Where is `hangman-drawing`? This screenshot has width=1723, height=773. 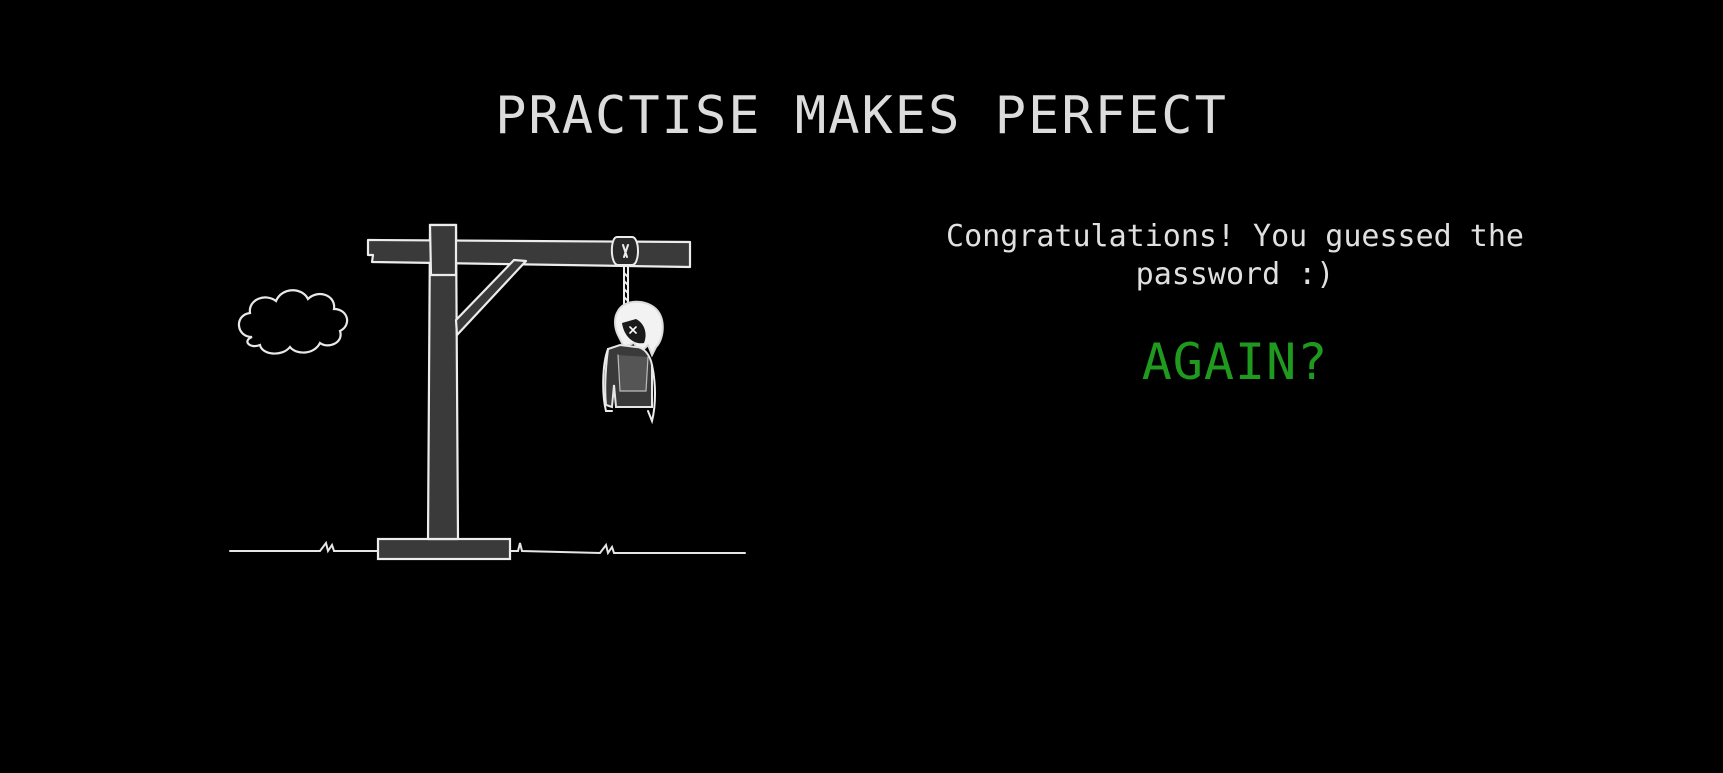 hangman-drawing is located at coordinates (487, 392).